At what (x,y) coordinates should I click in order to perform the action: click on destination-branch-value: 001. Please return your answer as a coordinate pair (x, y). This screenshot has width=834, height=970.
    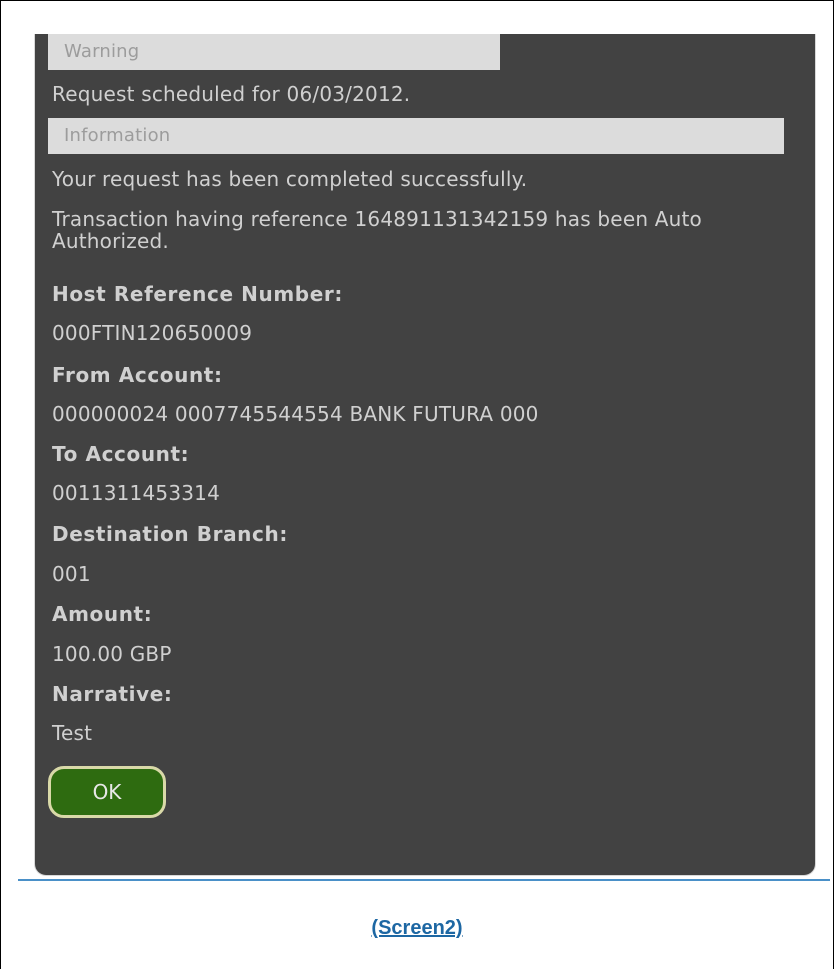
    Looking at the image, I should click on (71, 574).